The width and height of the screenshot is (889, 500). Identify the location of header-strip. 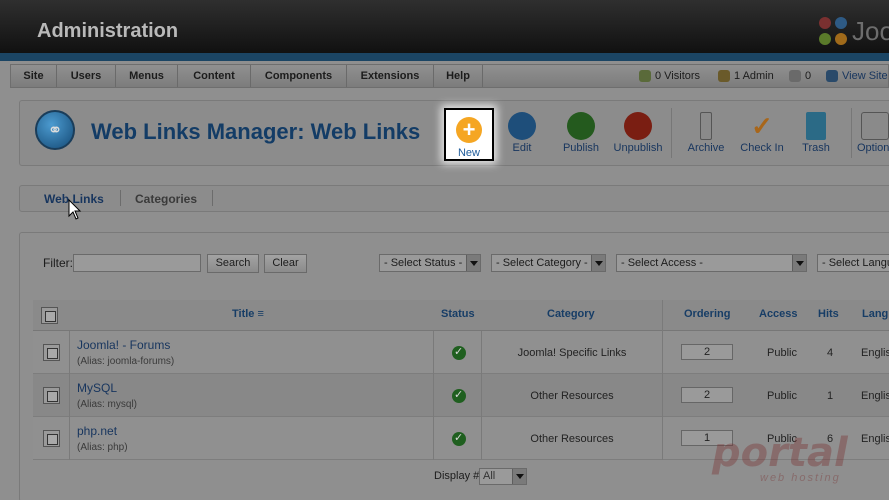
(444, 57).